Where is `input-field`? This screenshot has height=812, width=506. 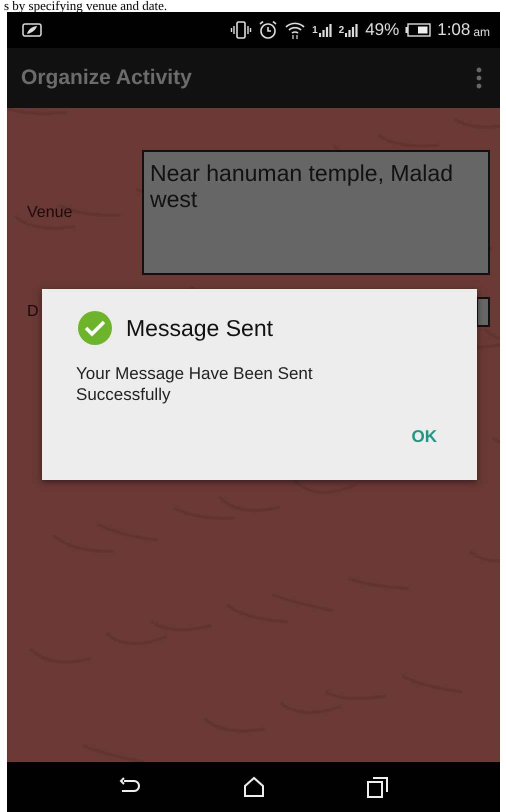 input-field is located at coordinates (483, 312).